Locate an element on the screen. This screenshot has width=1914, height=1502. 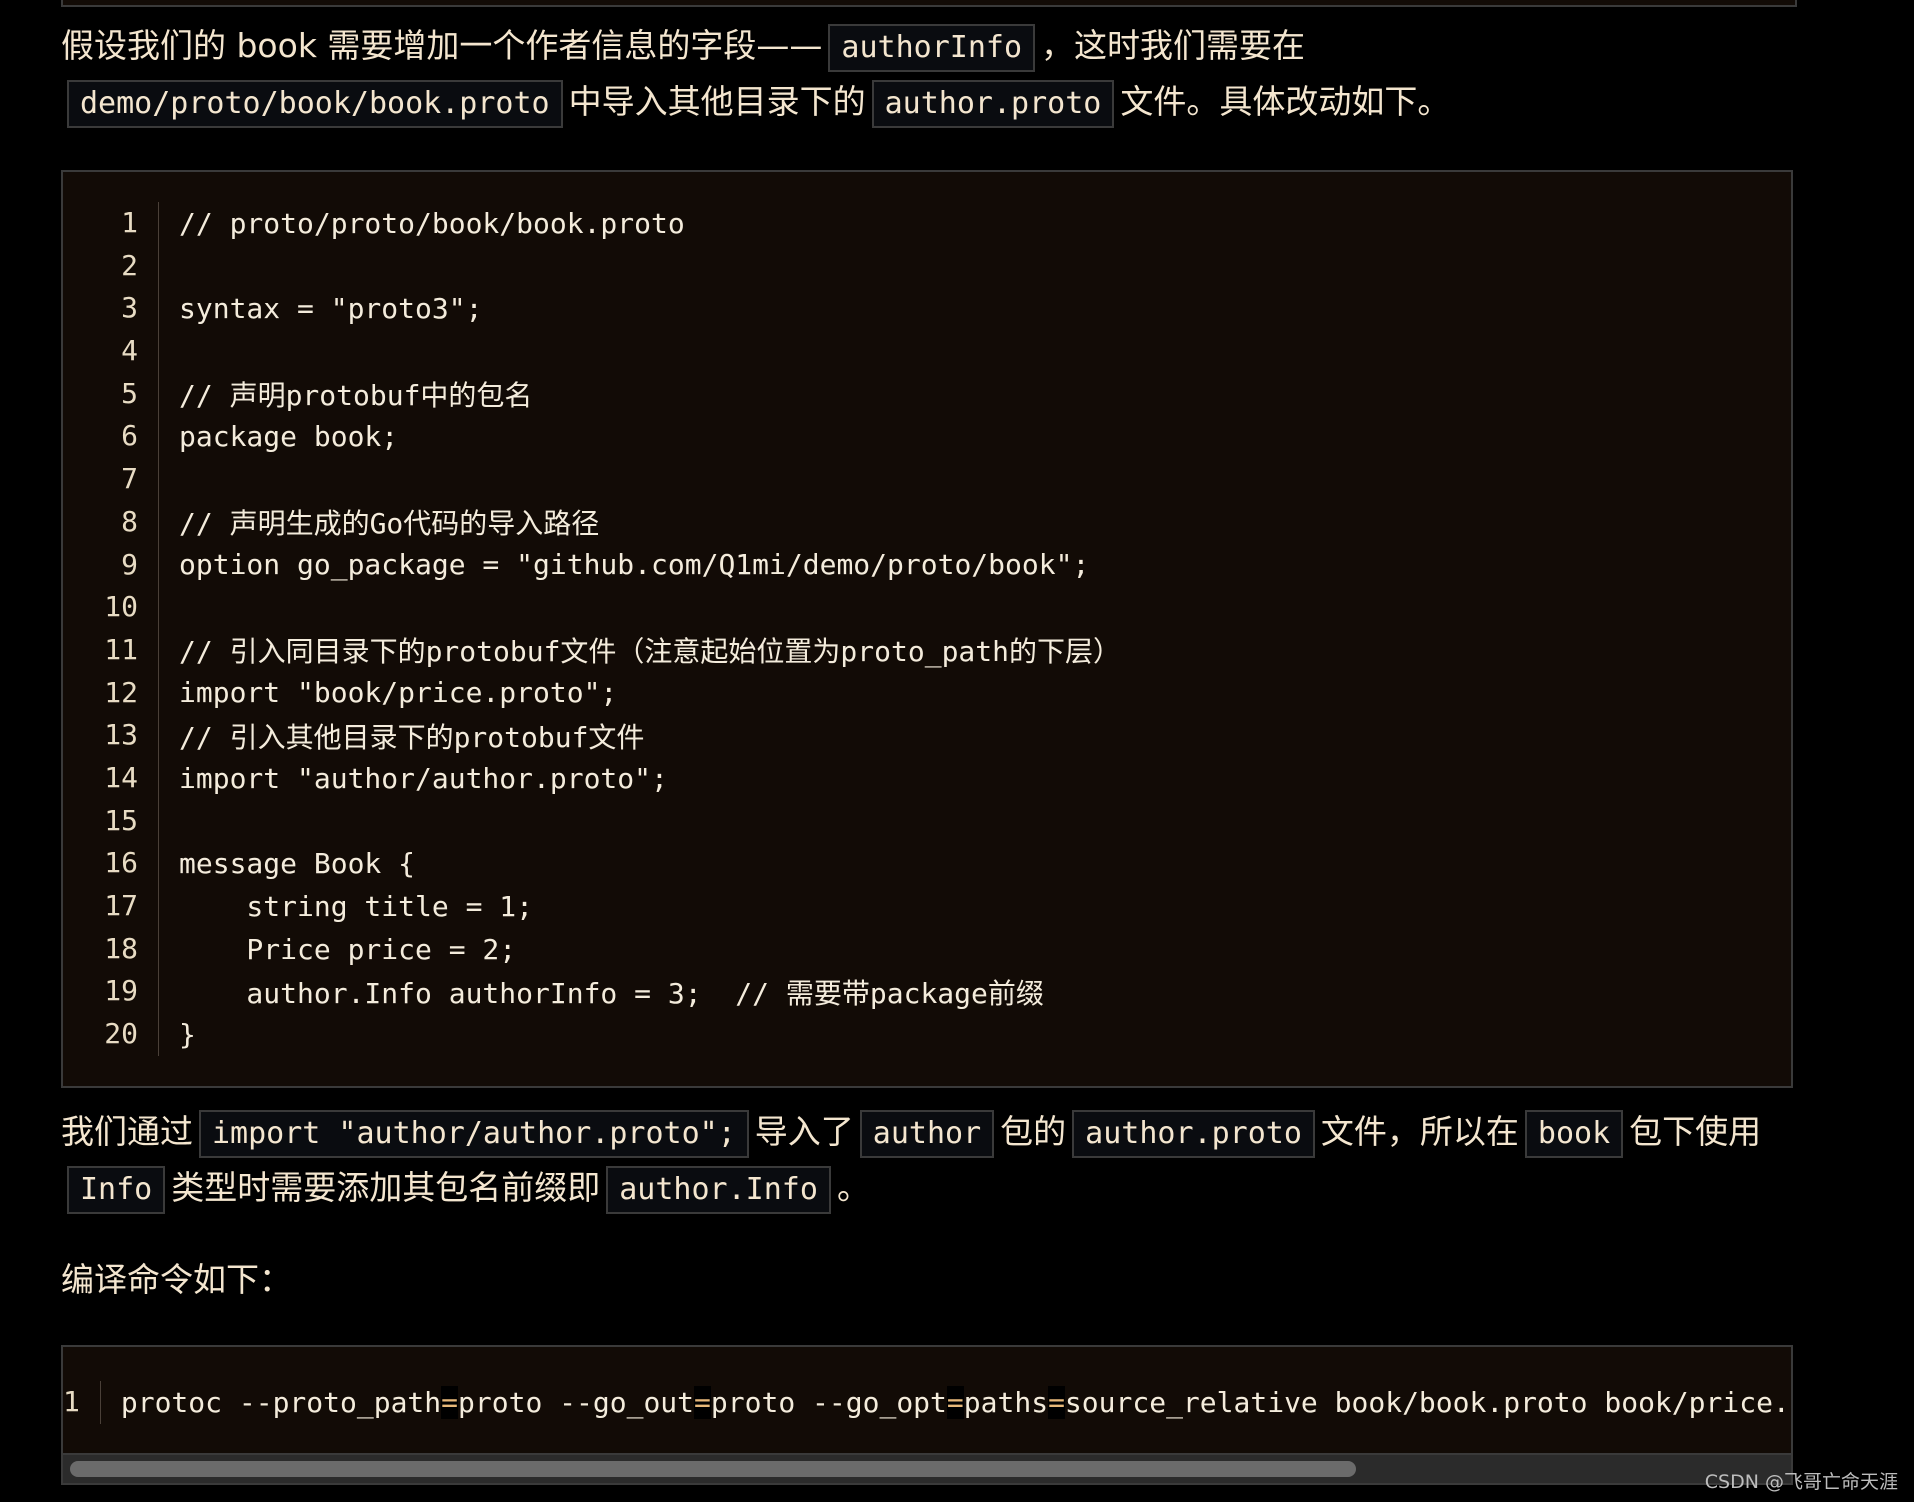
line-number: 3 is located at coordinates (111, 309).